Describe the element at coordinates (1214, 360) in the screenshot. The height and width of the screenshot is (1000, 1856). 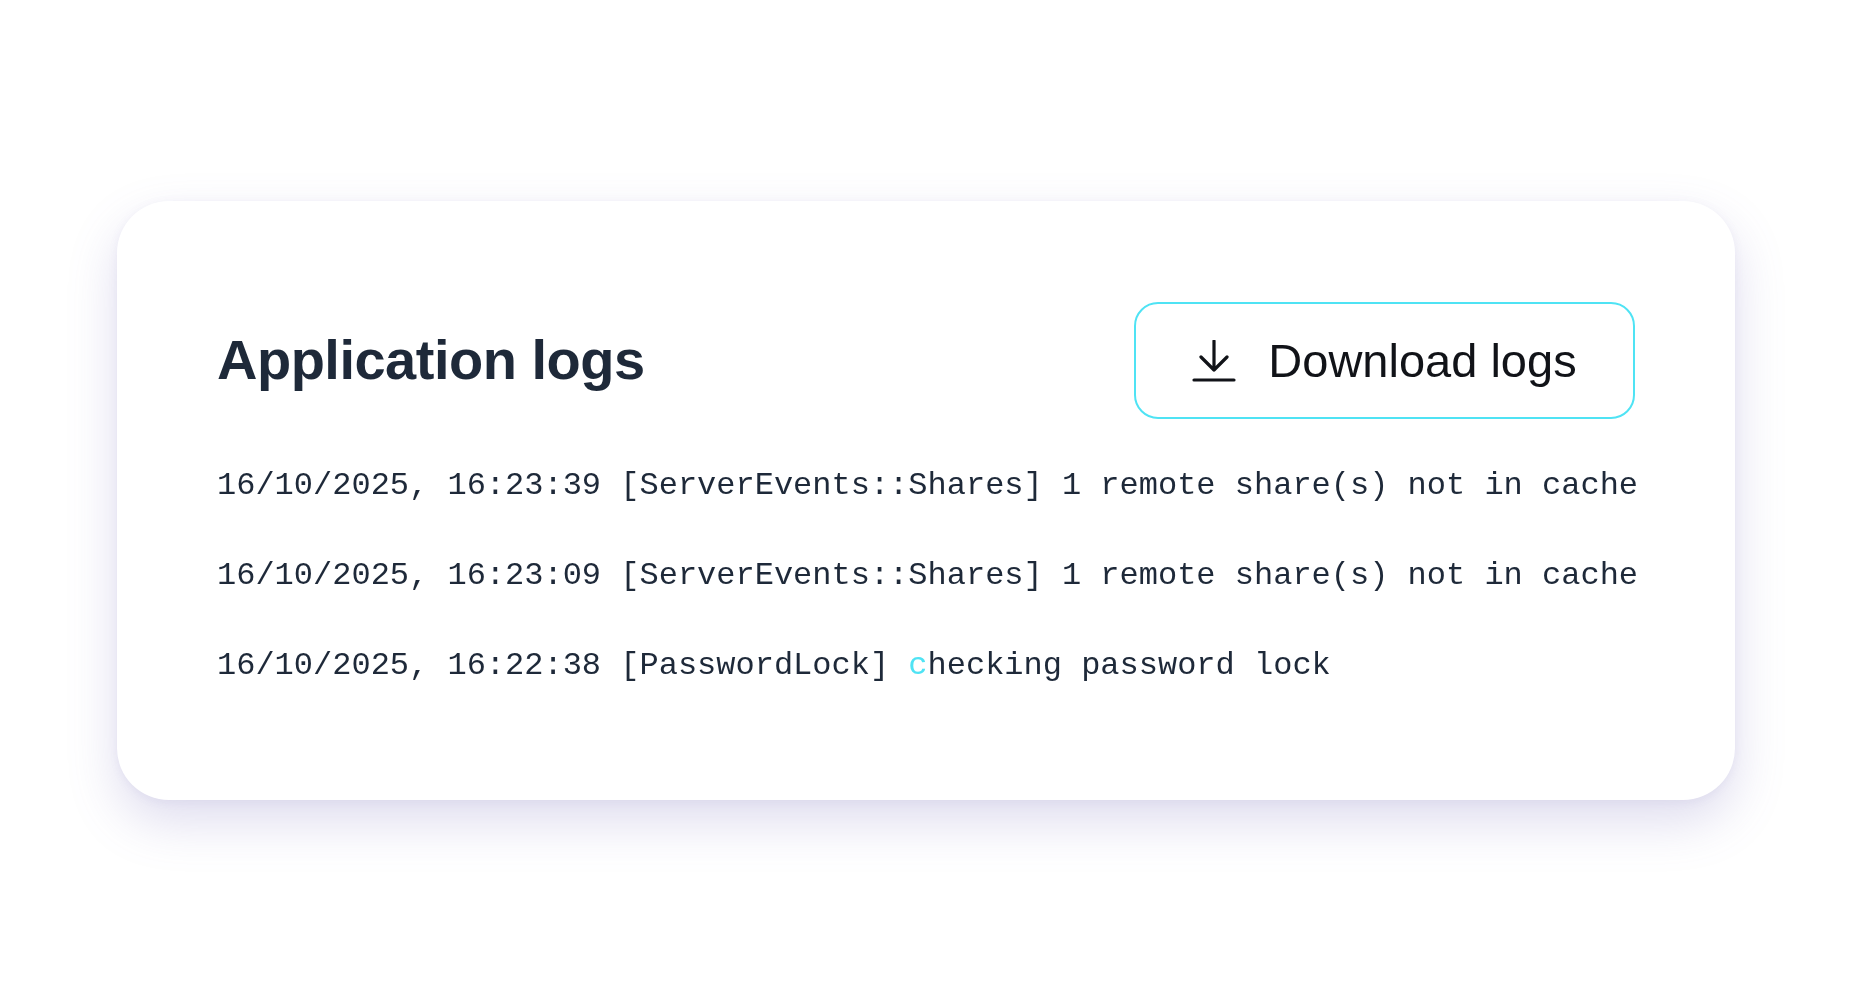
I see `download-icon` at that location.